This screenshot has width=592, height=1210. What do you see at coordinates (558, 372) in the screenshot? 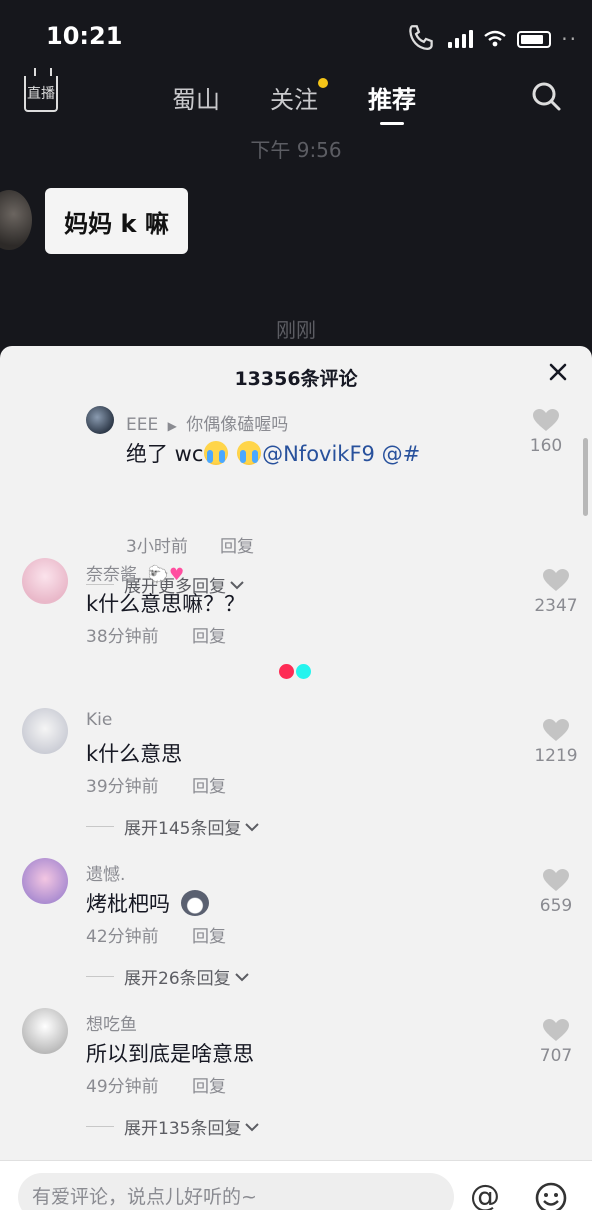
I see `close-icon` at bounding box center [558, 372].